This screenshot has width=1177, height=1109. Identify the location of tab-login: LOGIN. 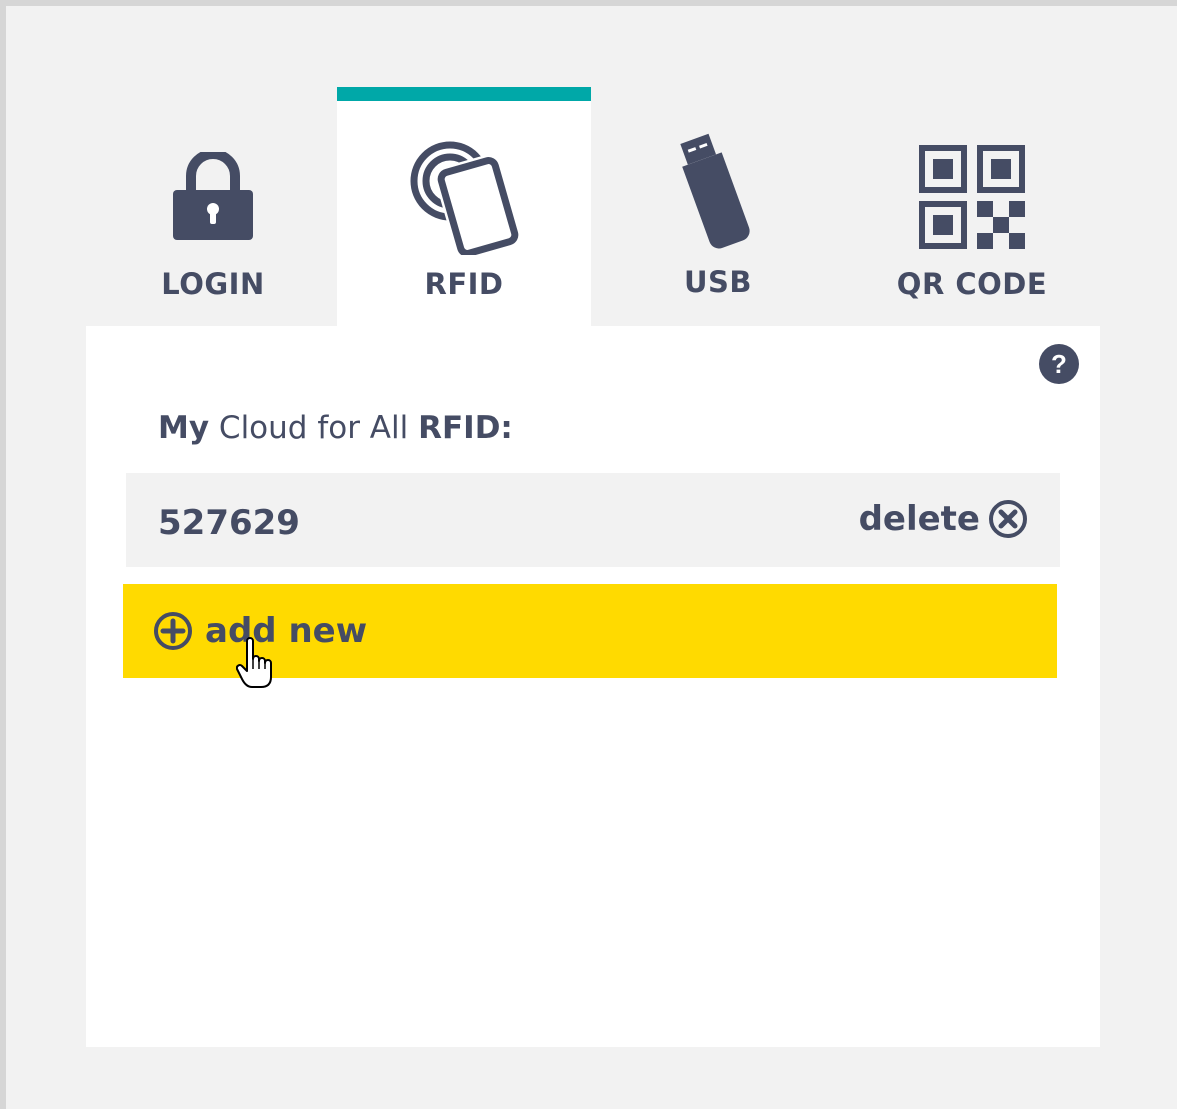
(213, 207).